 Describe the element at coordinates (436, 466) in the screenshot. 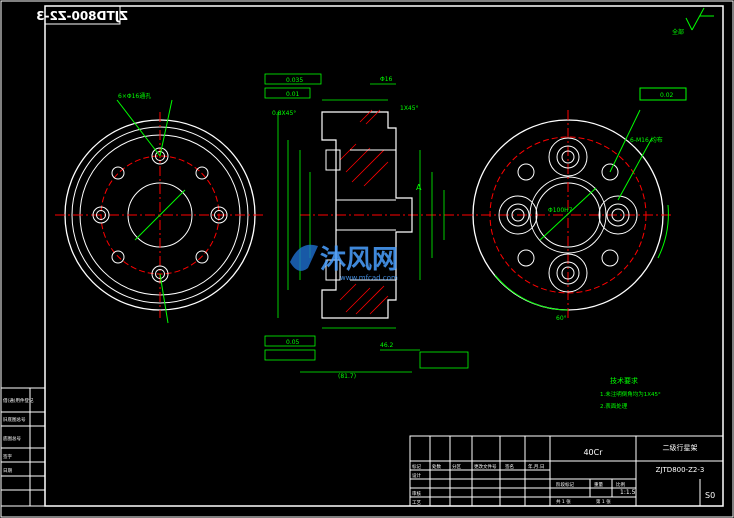

I see `header-cell-2: 处数` at that location.